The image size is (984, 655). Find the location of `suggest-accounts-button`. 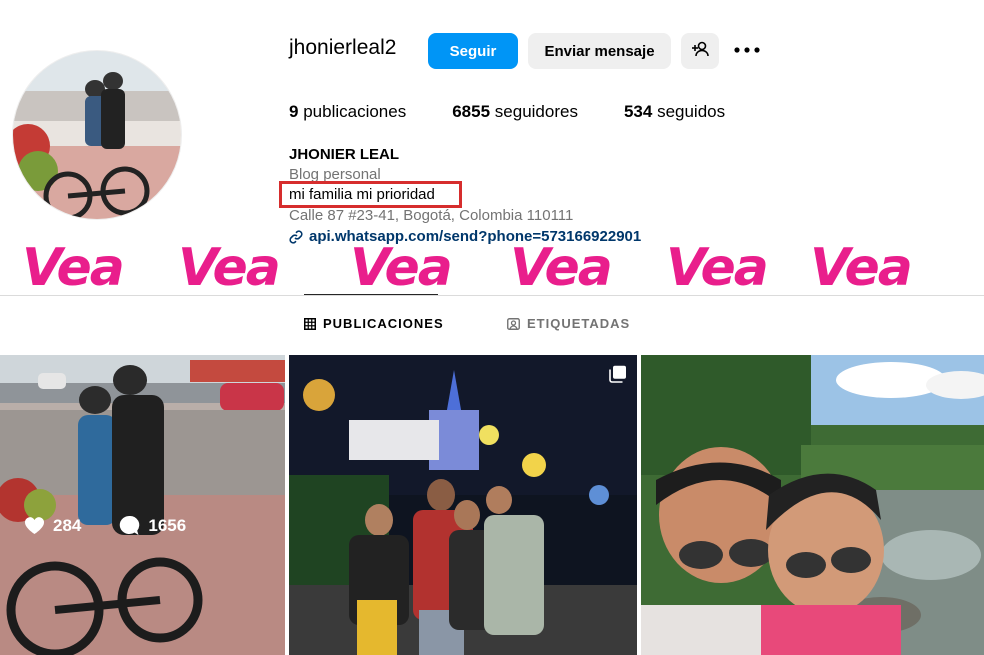

suggest-accounts-button is located at coordinates (700, 51).